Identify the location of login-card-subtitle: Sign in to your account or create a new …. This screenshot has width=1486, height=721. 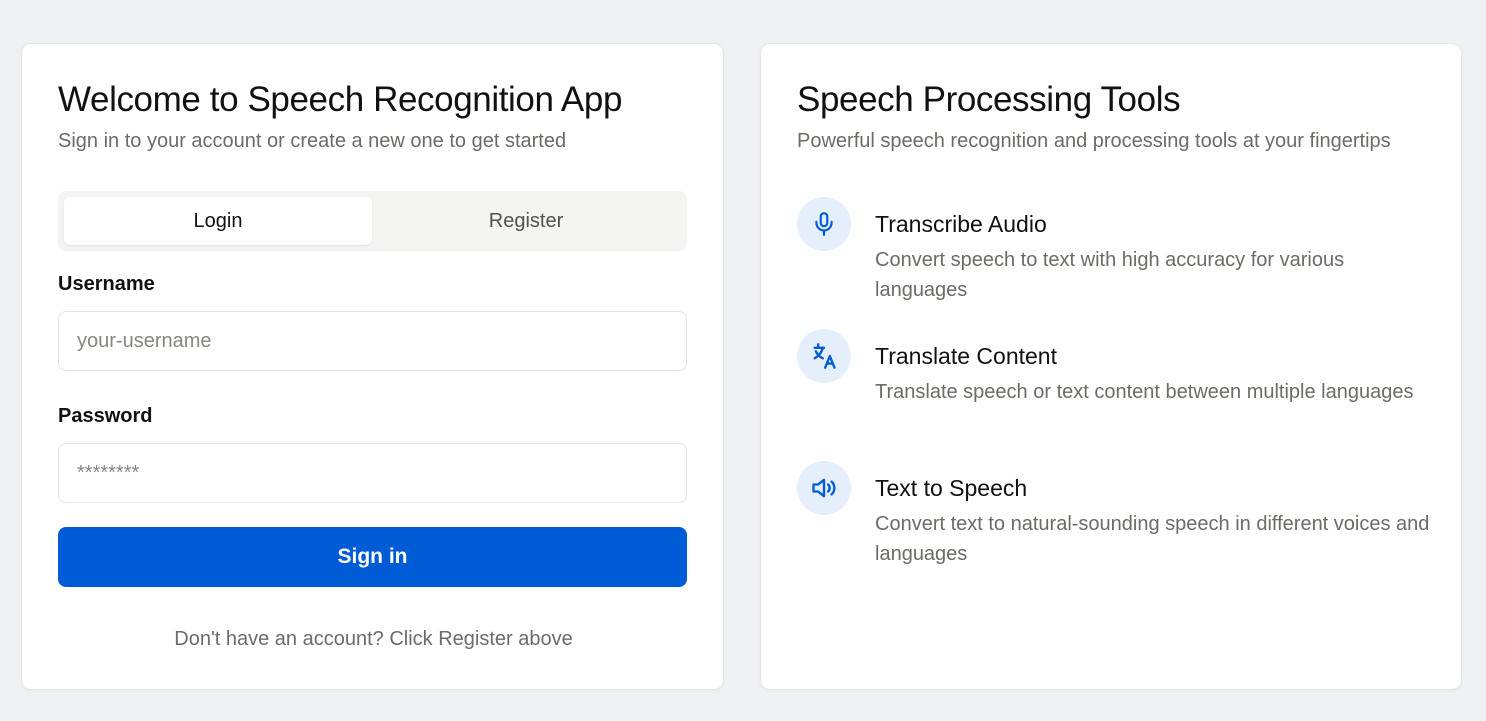
(312, 141).